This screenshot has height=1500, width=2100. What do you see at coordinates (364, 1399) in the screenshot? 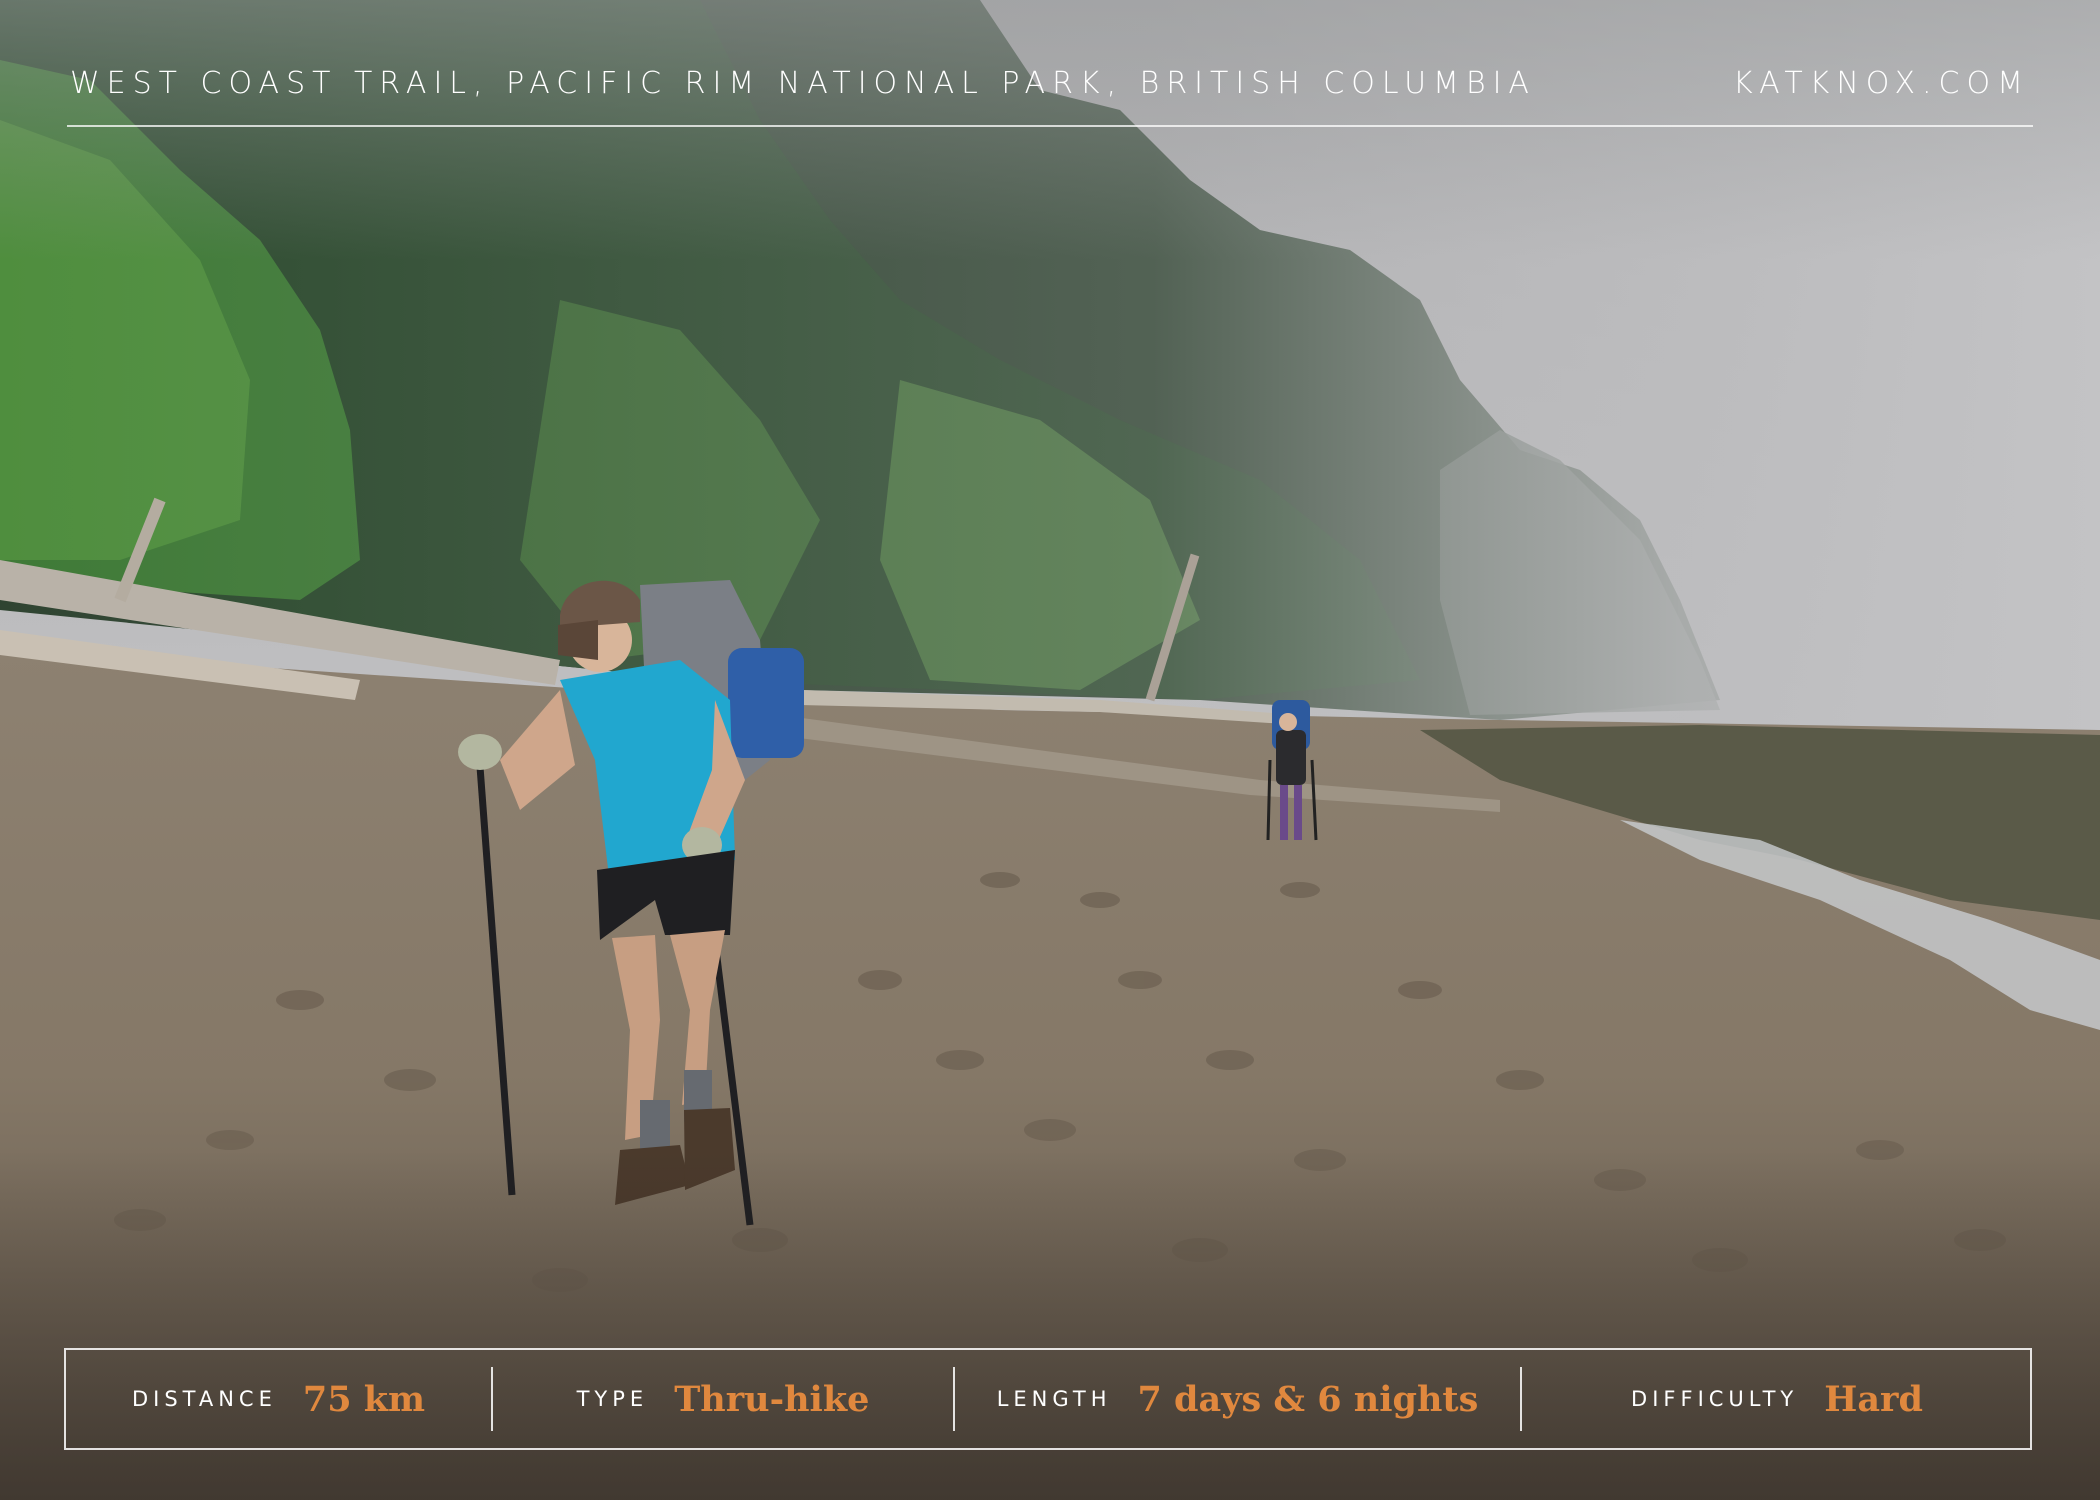
I see `stat-distance-value: 75 km` at bounding box center [364, 1399].